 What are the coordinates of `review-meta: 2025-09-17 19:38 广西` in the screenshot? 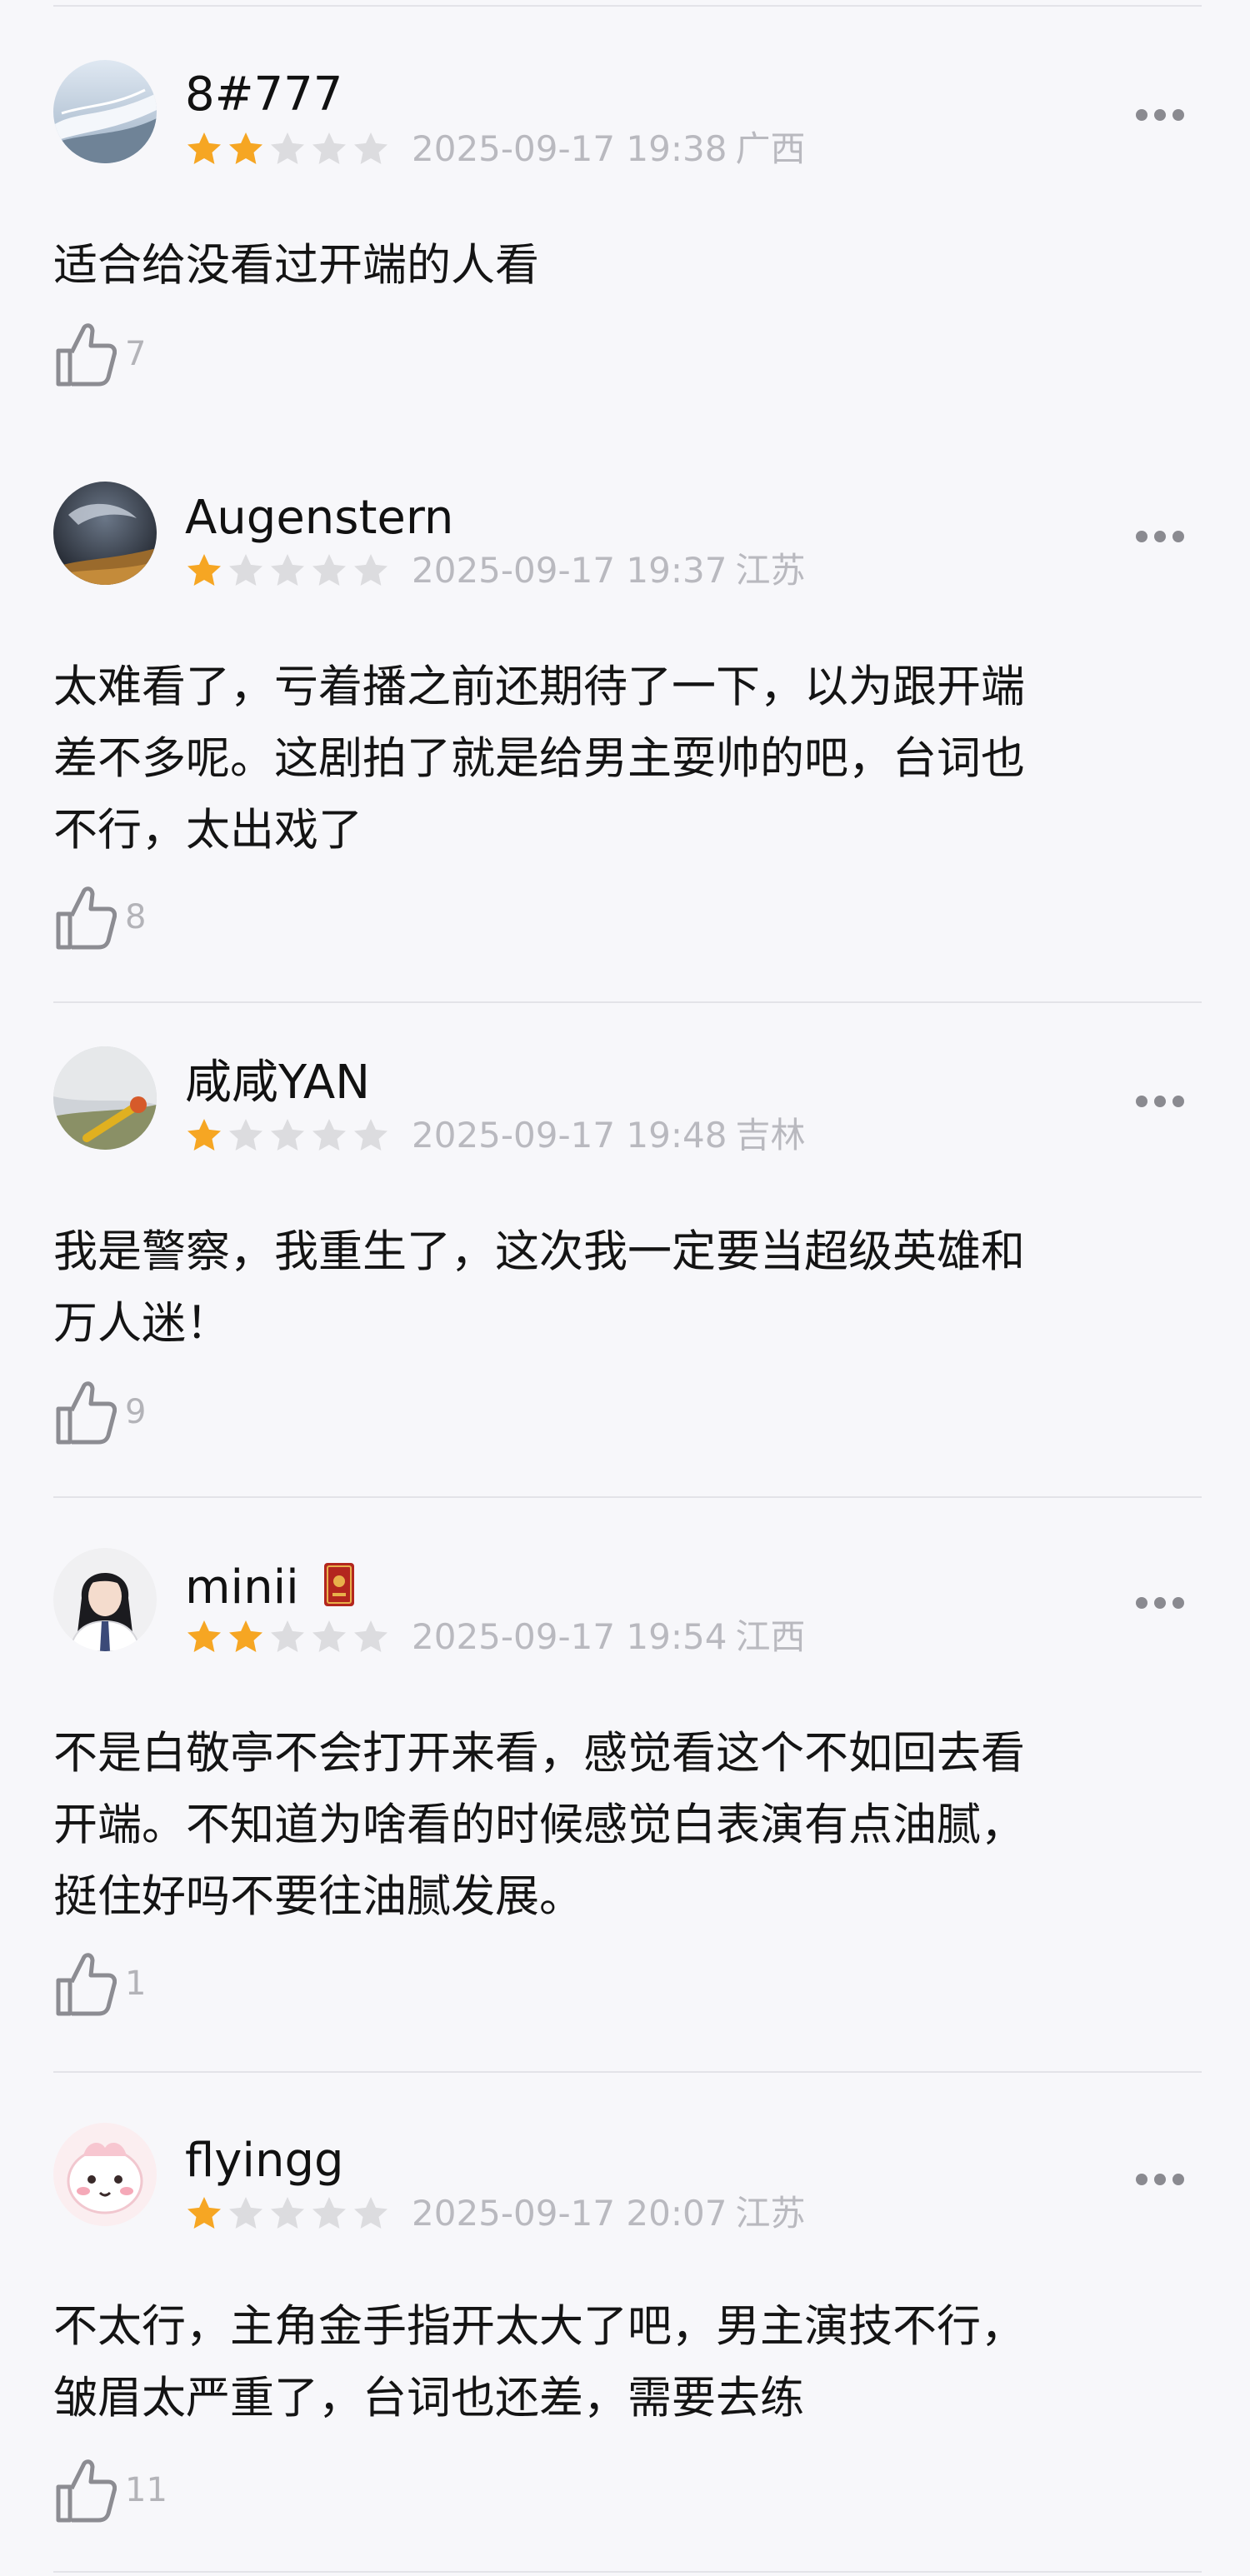 It's located at (609, 149).